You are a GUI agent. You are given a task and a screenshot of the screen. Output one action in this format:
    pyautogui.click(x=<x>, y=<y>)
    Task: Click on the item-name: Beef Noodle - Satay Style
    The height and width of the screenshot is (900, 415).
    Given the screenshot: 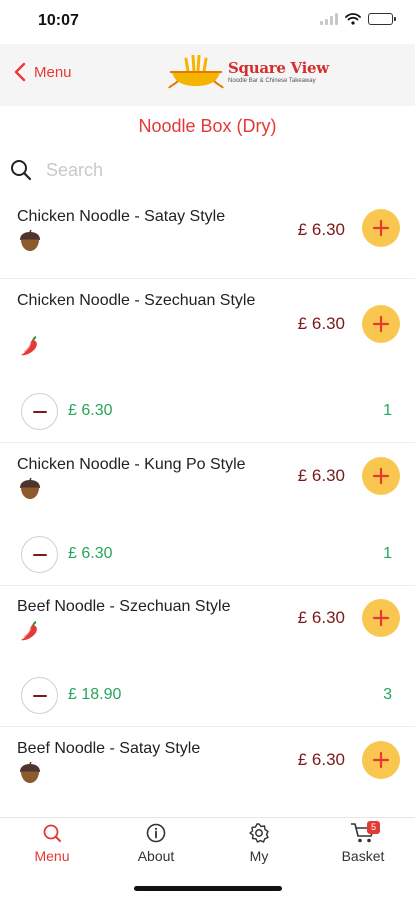 What is the action you would take?
    pyautogui.click(x=109, y=748)
    